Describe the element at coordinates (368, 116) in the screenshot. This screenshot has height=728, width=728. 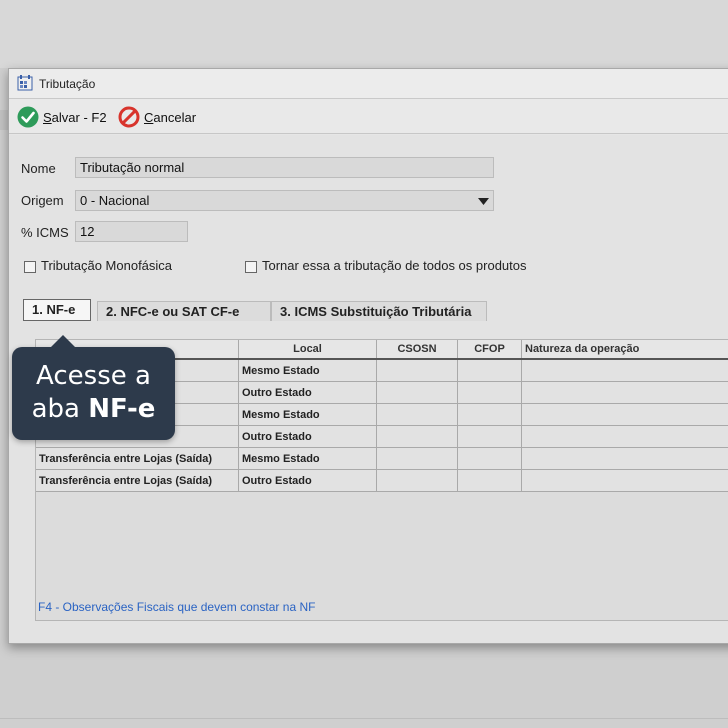
I see `toolbar: Salvar - F2 Cancelar` at that location.